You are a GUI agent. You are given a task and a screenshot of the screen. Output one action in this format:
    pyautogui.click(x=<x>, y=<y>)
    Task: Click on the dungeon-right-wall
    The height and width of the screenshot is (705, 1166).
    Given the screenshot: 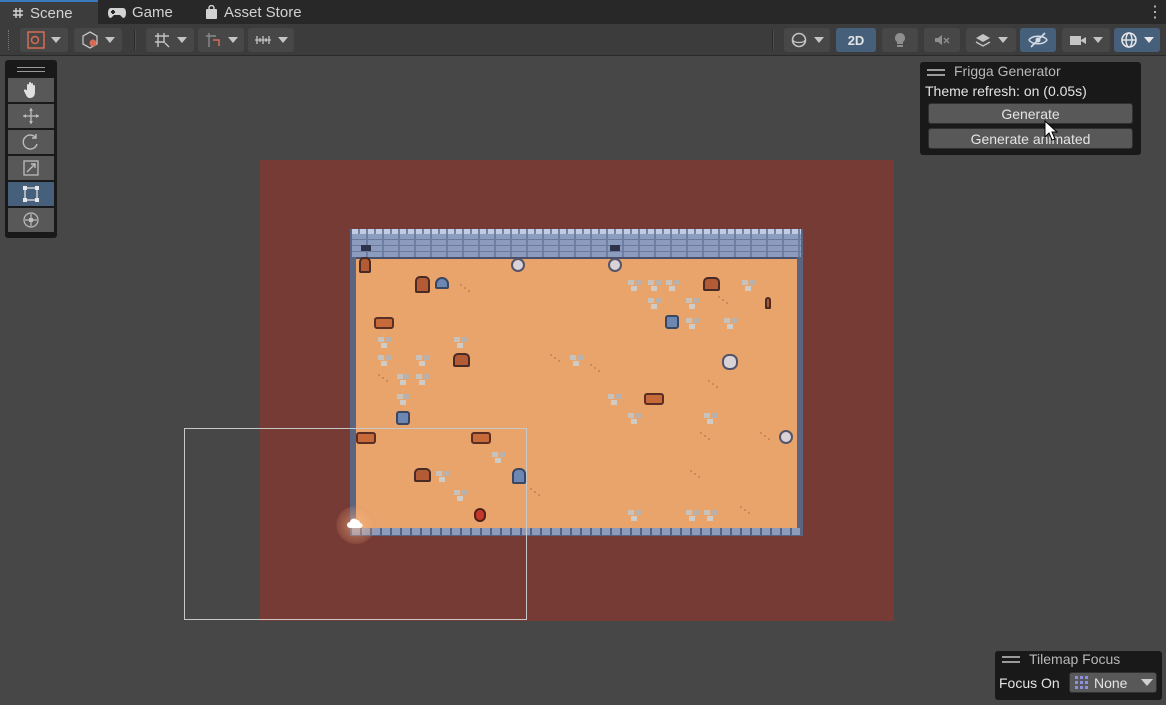 What is the action you would take?
    pyautogui.click(x=800, y=393)
    